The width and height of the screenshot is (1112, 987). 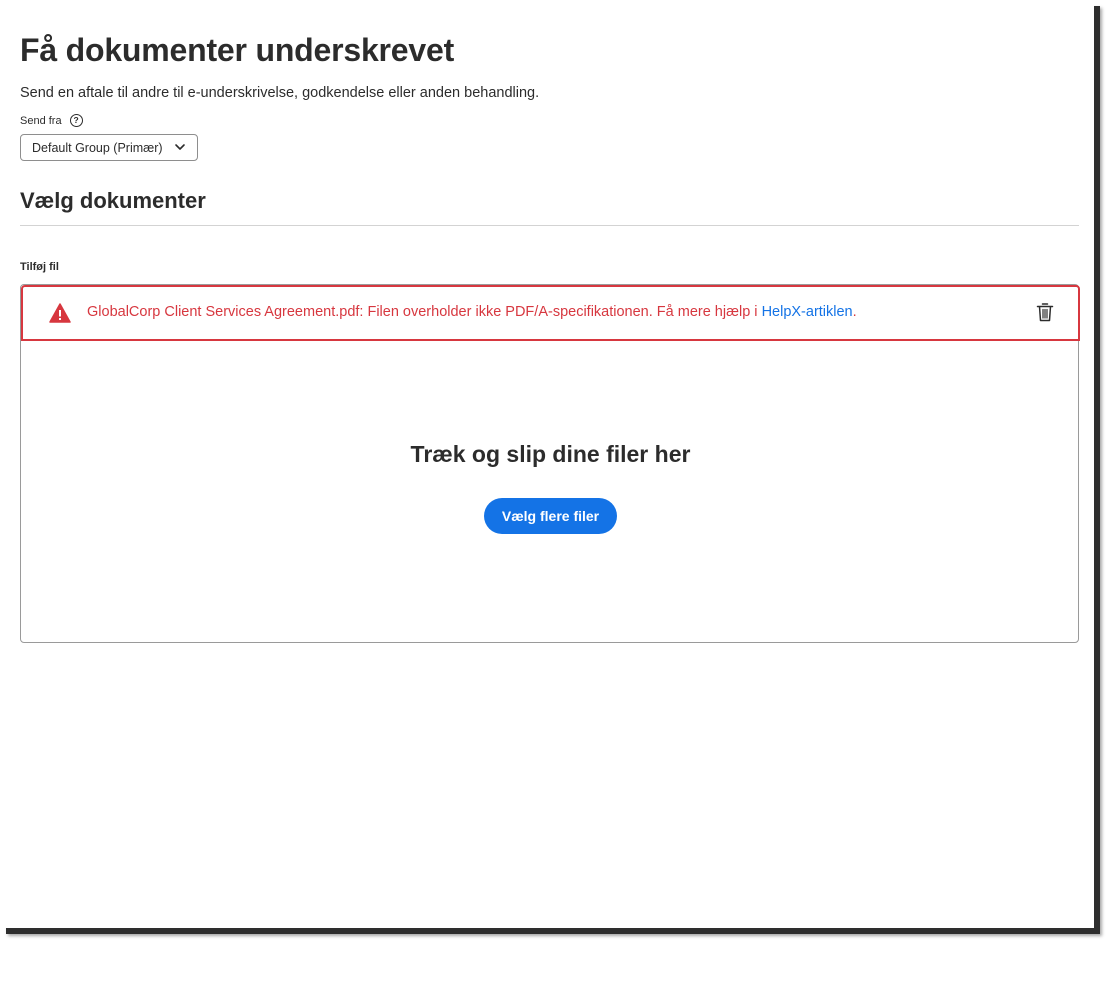 What do you see at coordinates (76, 120) in the screenshot?
I see `help-icon: ?` at bounding box center [76, 120].